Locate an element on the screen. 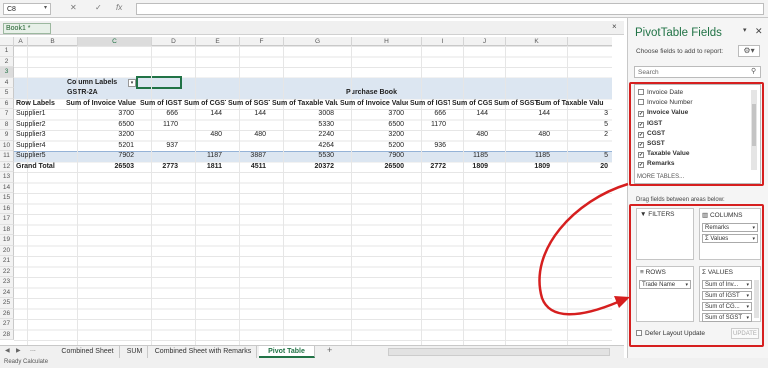 This screenshot has height=368, width=768. pane-options-icon: ▾ is located at coordinates (745, 30).